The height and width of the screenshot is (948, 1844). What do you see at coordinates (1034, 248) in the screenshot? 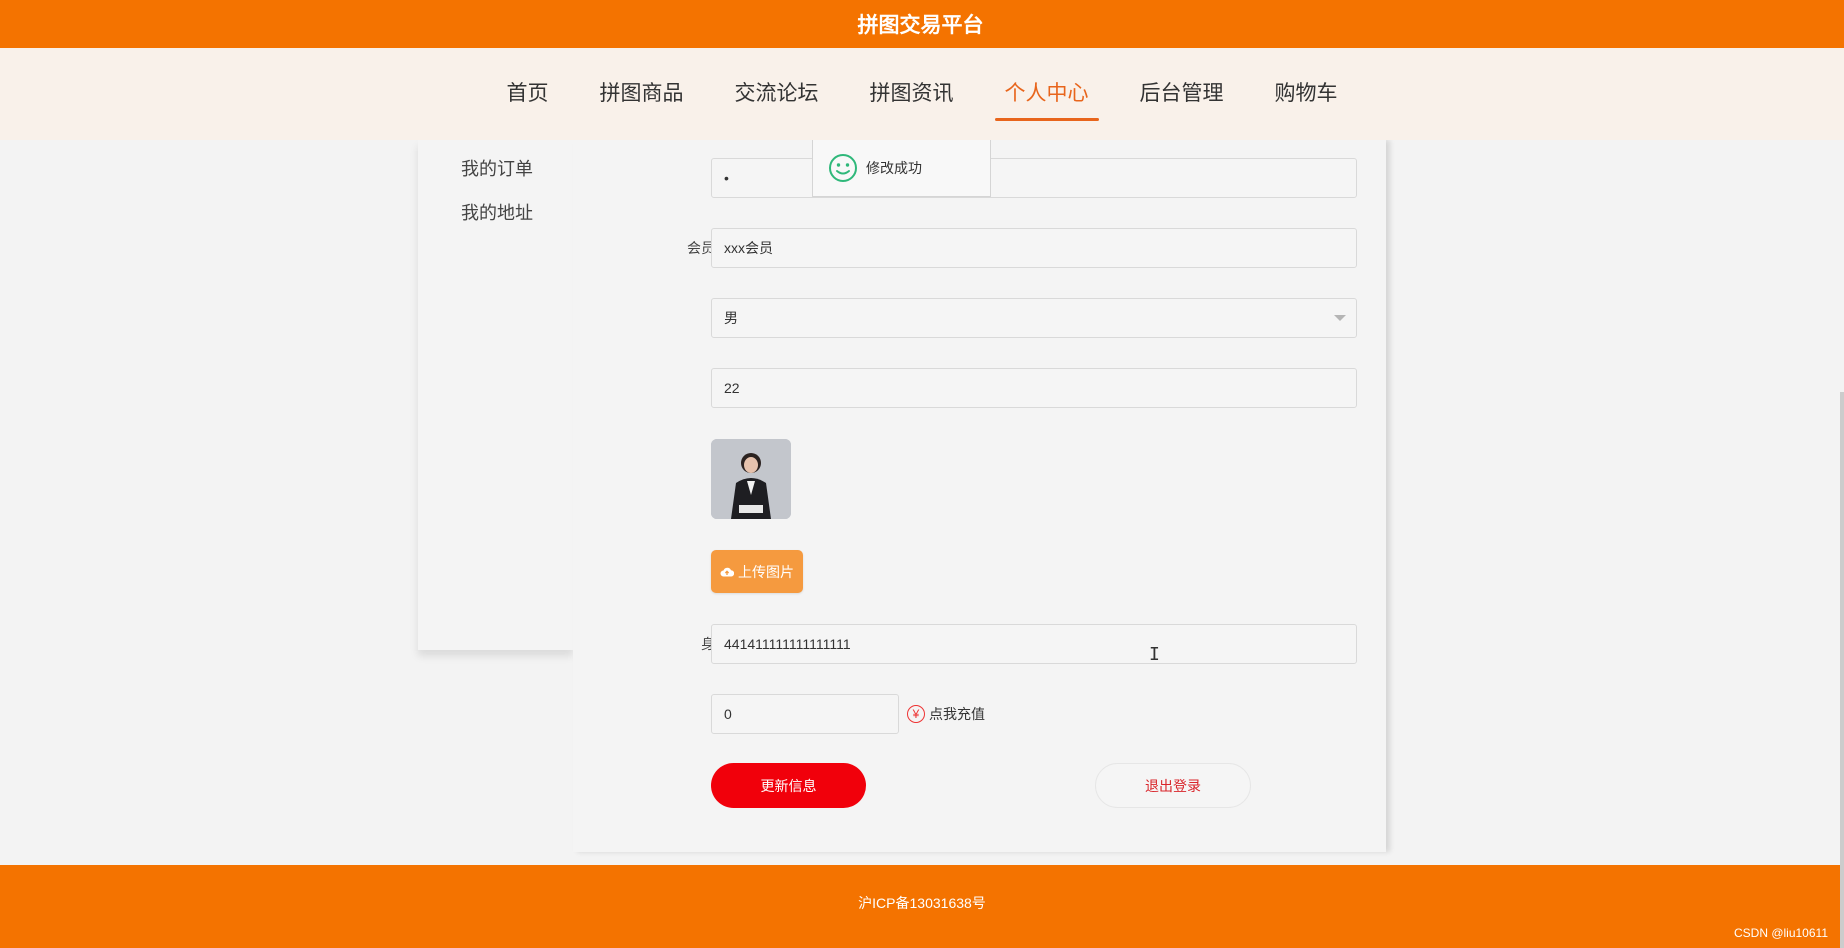
I see `member-name-input: xxx会员` at bounding box center [1034, 248].